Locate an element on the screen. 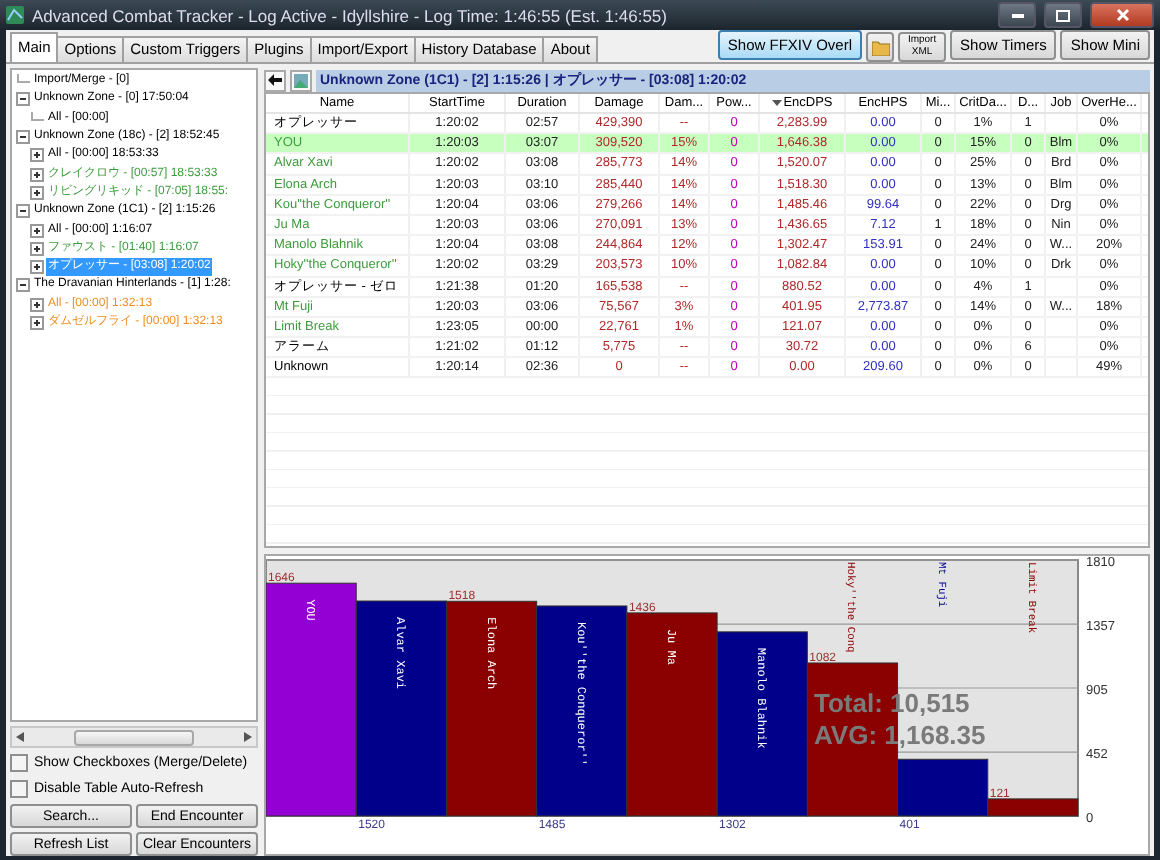 The image size is (1160, 860). close-button is located at coordinates (1122, 15).